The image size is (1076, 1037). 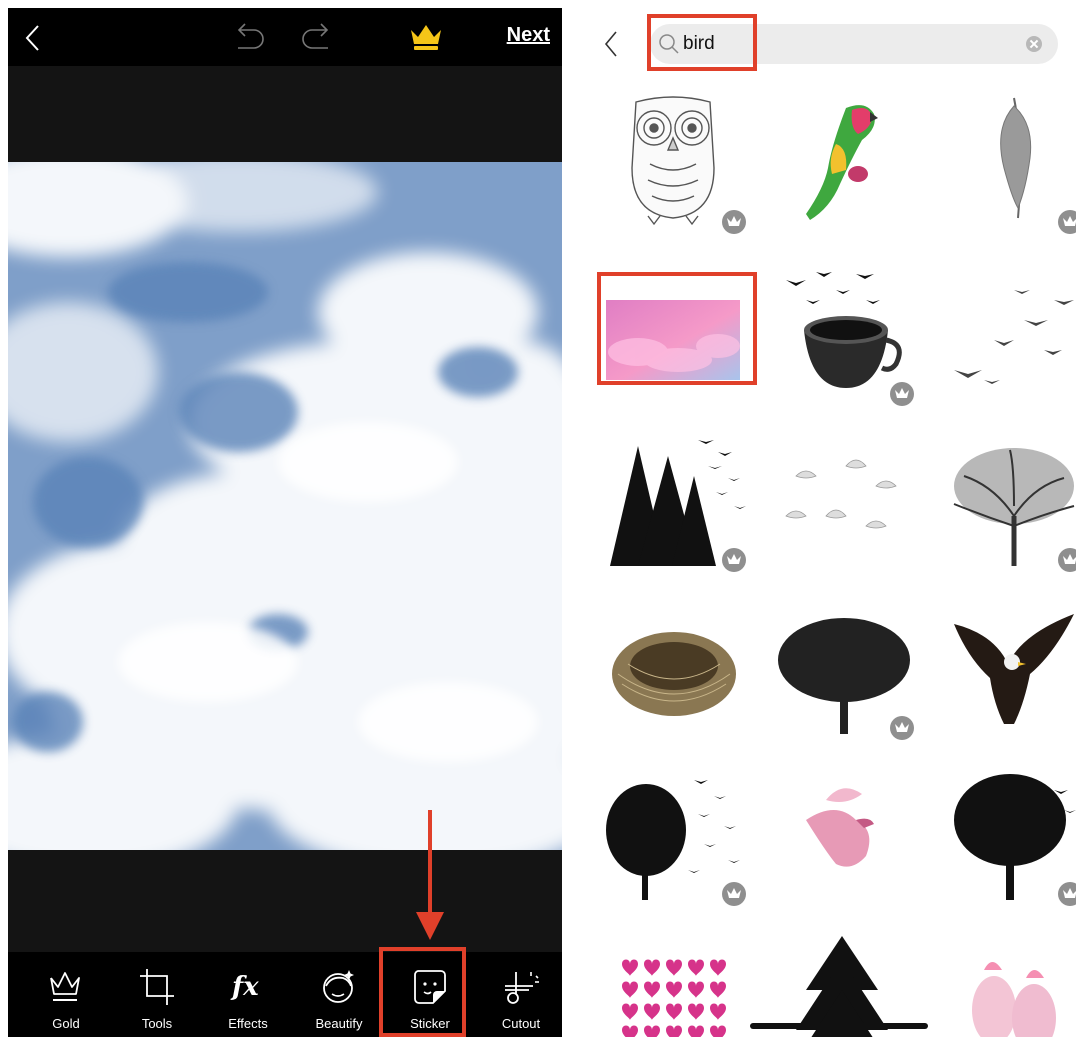 I want to click on fx-icon: fx, so click(x=244, y=987).